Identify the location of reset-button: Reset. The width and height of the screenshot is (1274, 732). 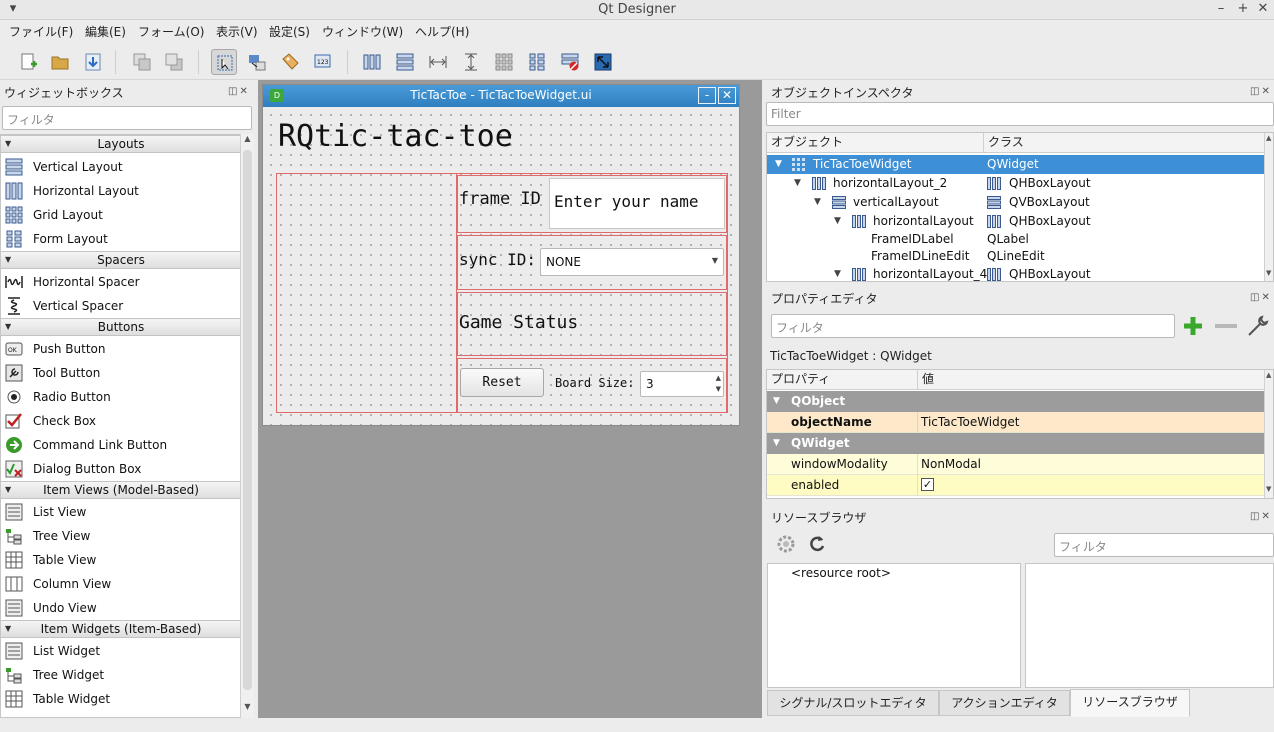
(502, 382).